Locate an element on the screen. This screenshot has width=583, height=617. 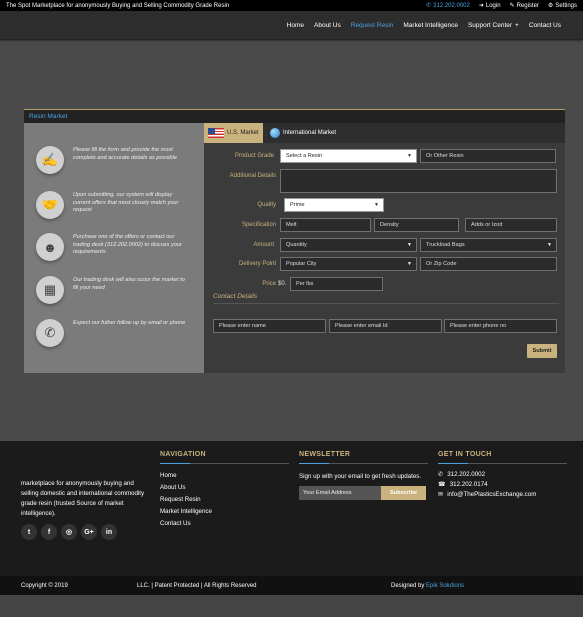
resin-select: Select a Resin is located at coordinates (348, 156).